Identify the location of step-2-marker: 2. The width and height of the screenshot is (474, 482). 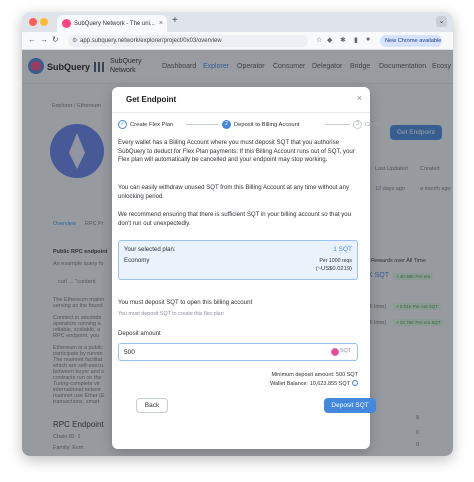
(226, 124).